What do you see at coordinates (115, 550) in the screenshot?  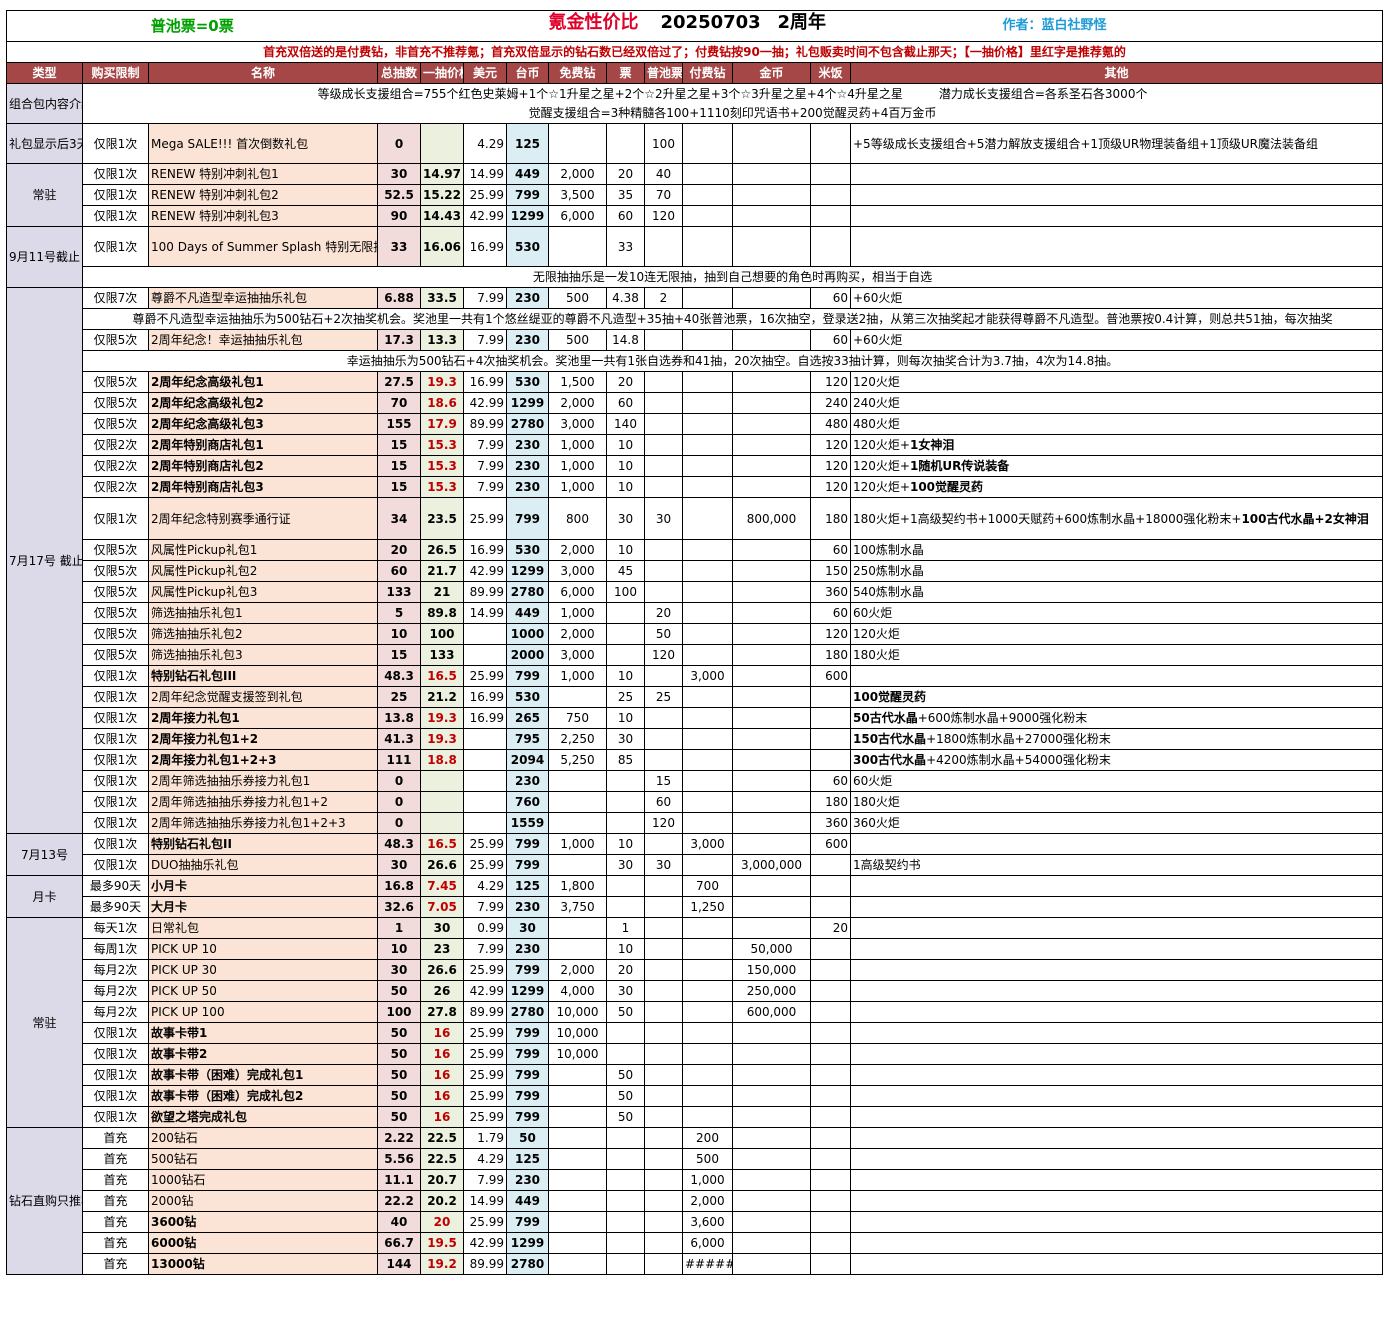 I see `limit-cell: 仅限5次` at bounding box center [115, 550].